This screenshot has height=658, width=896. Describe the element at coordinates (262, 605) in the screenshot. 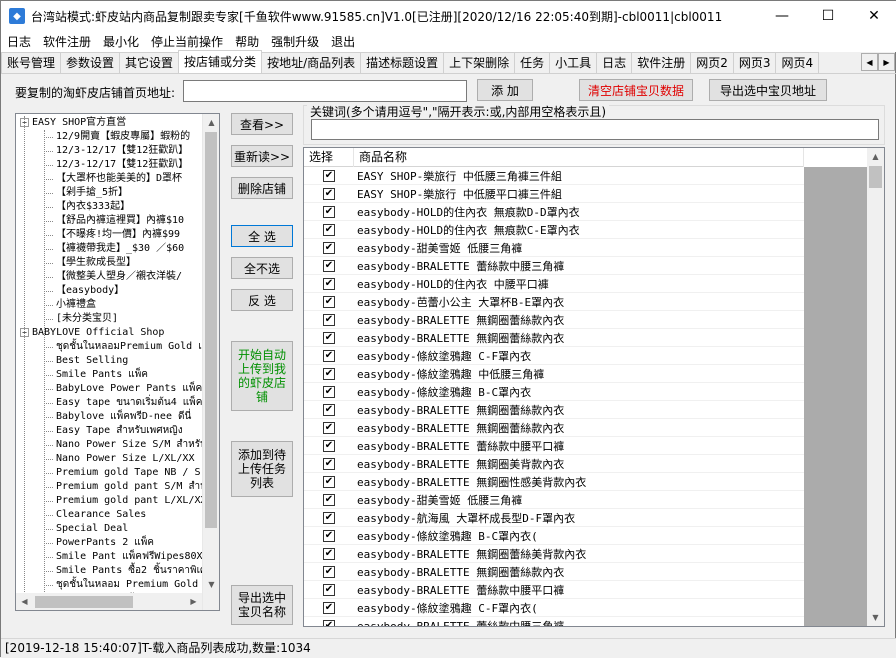

I see `export-selected-names-button: 导出选中宝贝名称` at that location.